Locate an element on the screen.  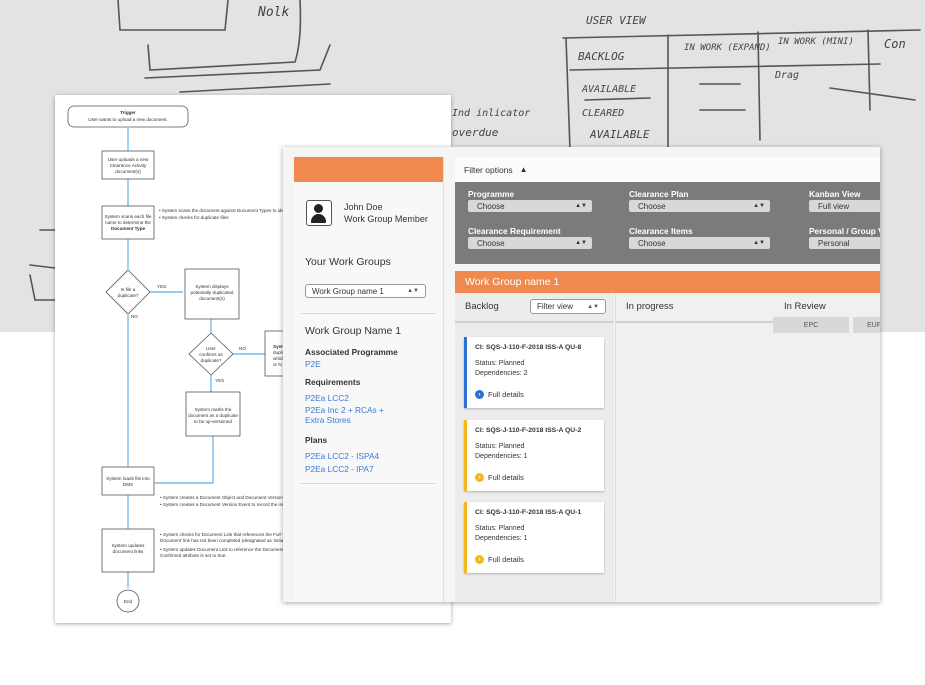
filter-options-toggle: Filter options ▲ is located at coordinates (667, 169).